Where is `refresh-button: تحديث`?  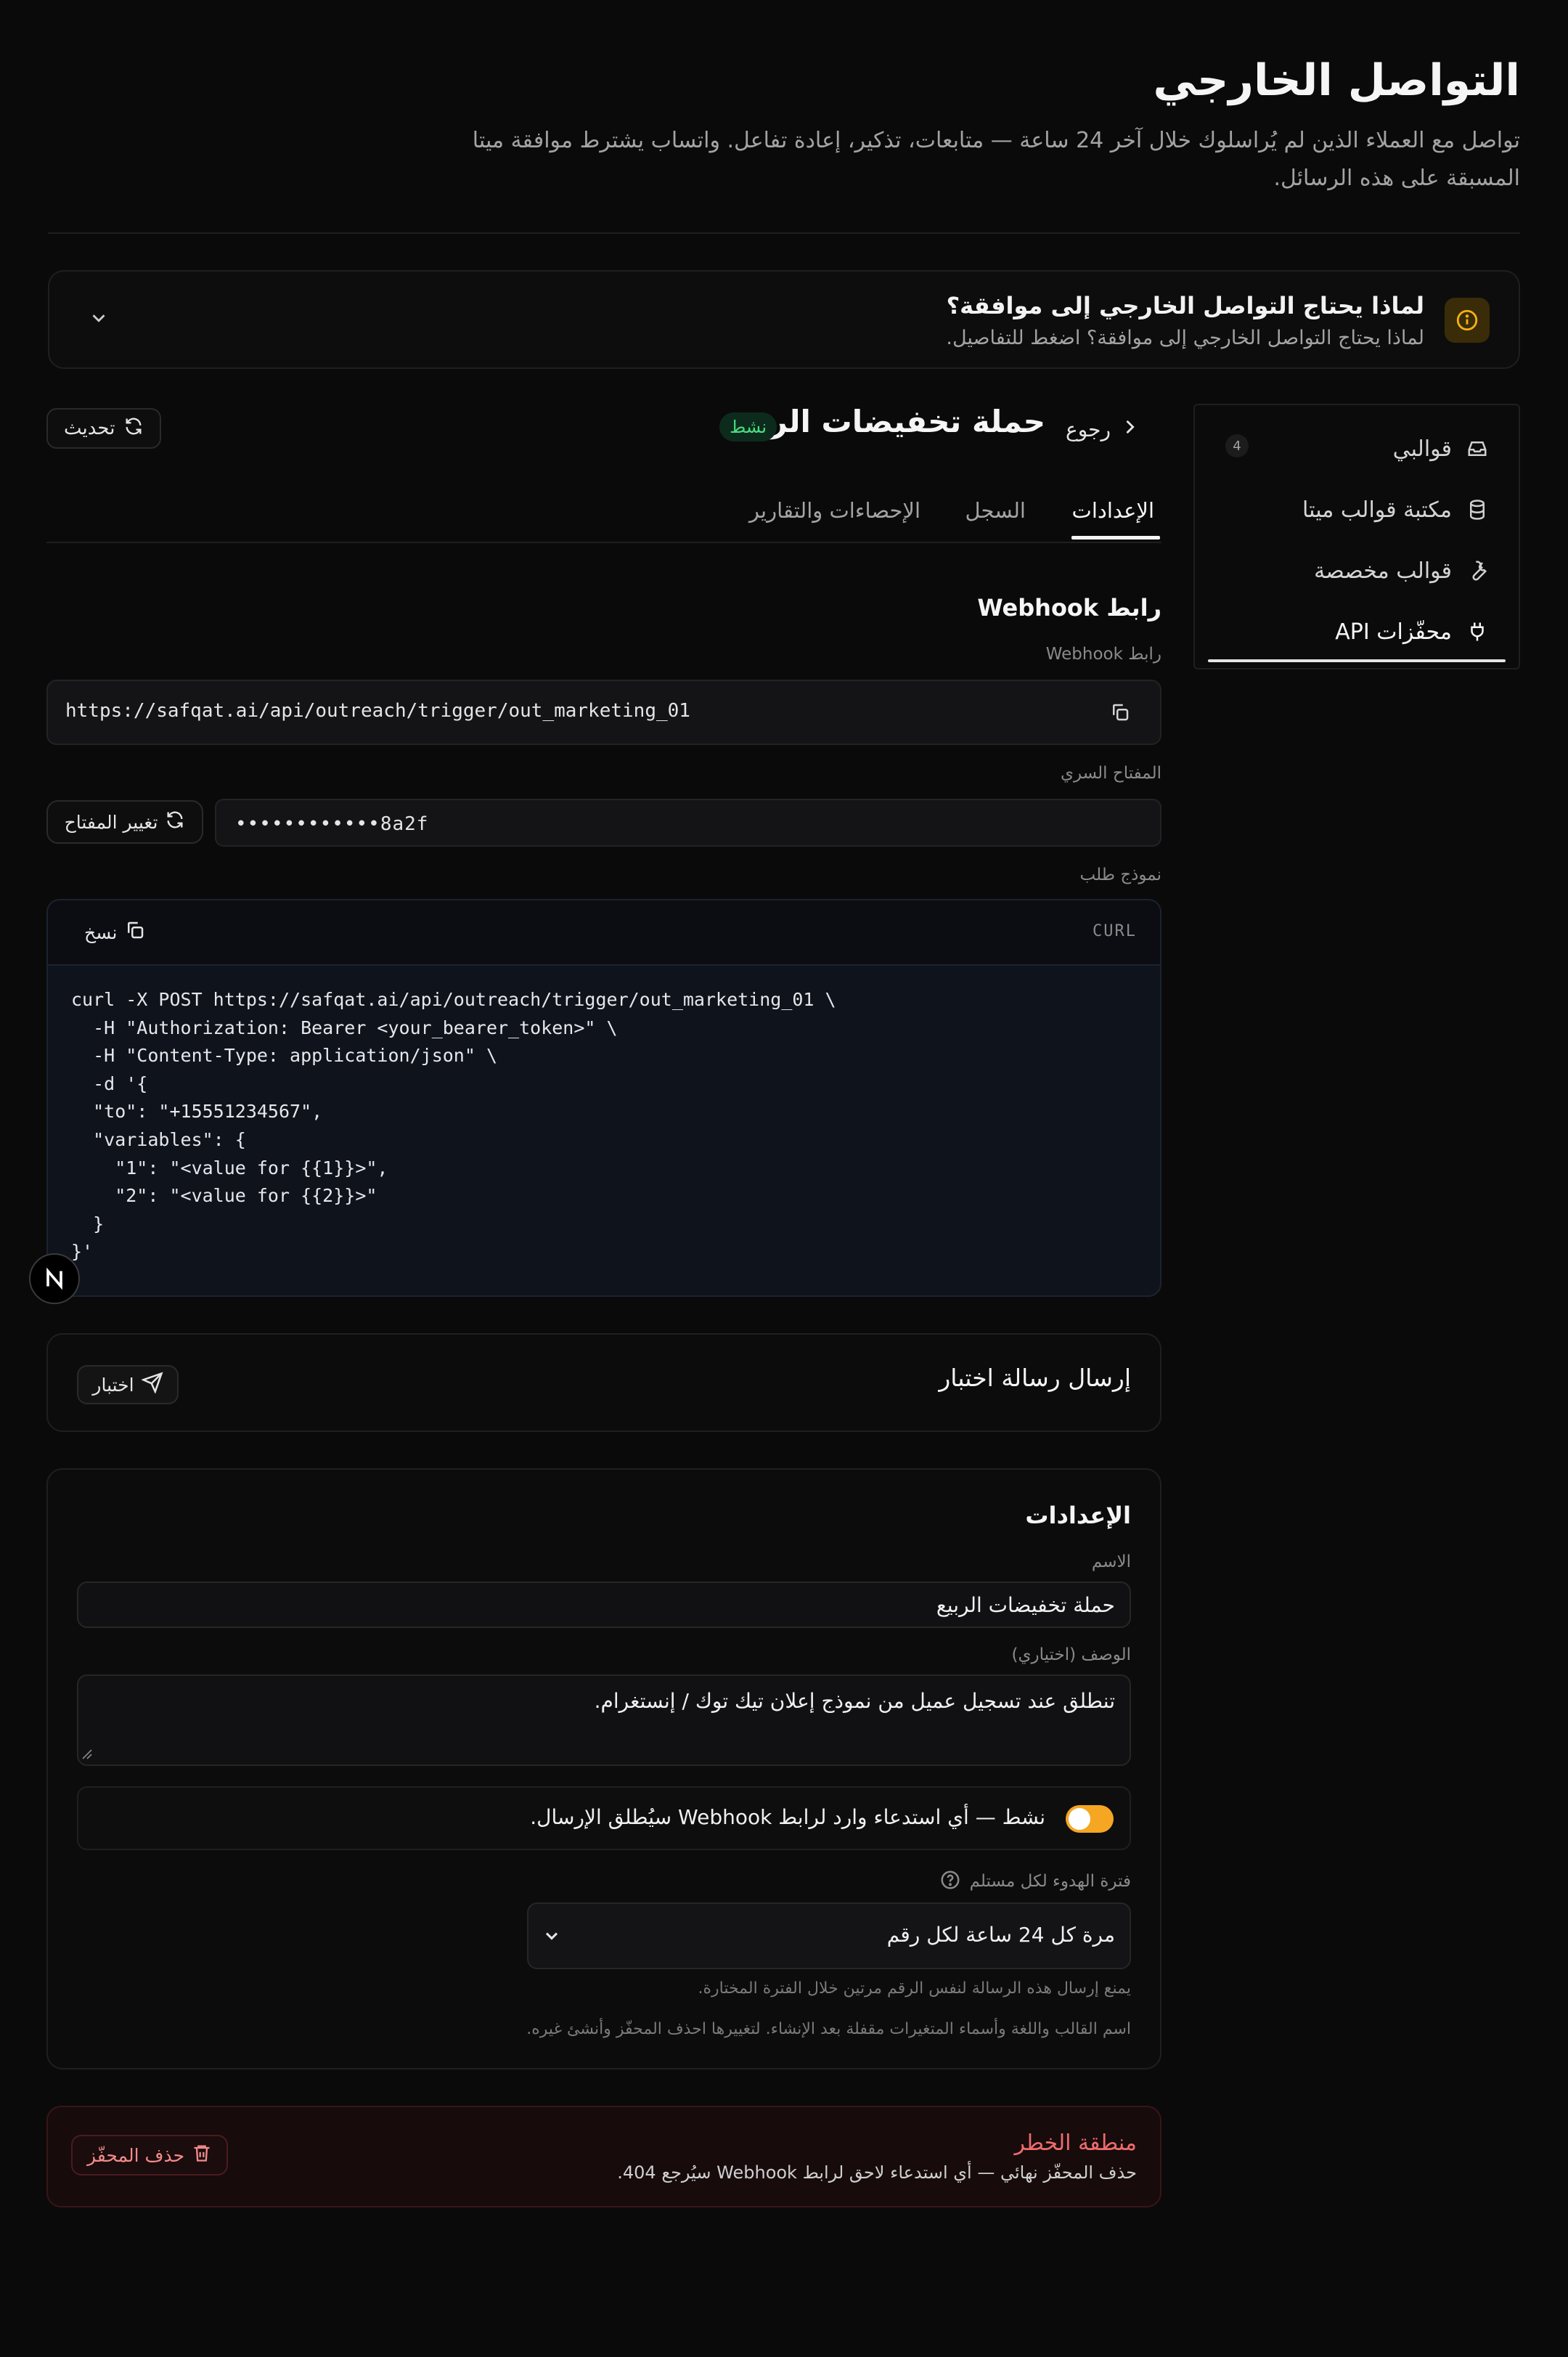
refresh-button: تحديث is located at coordinates (104, 429).